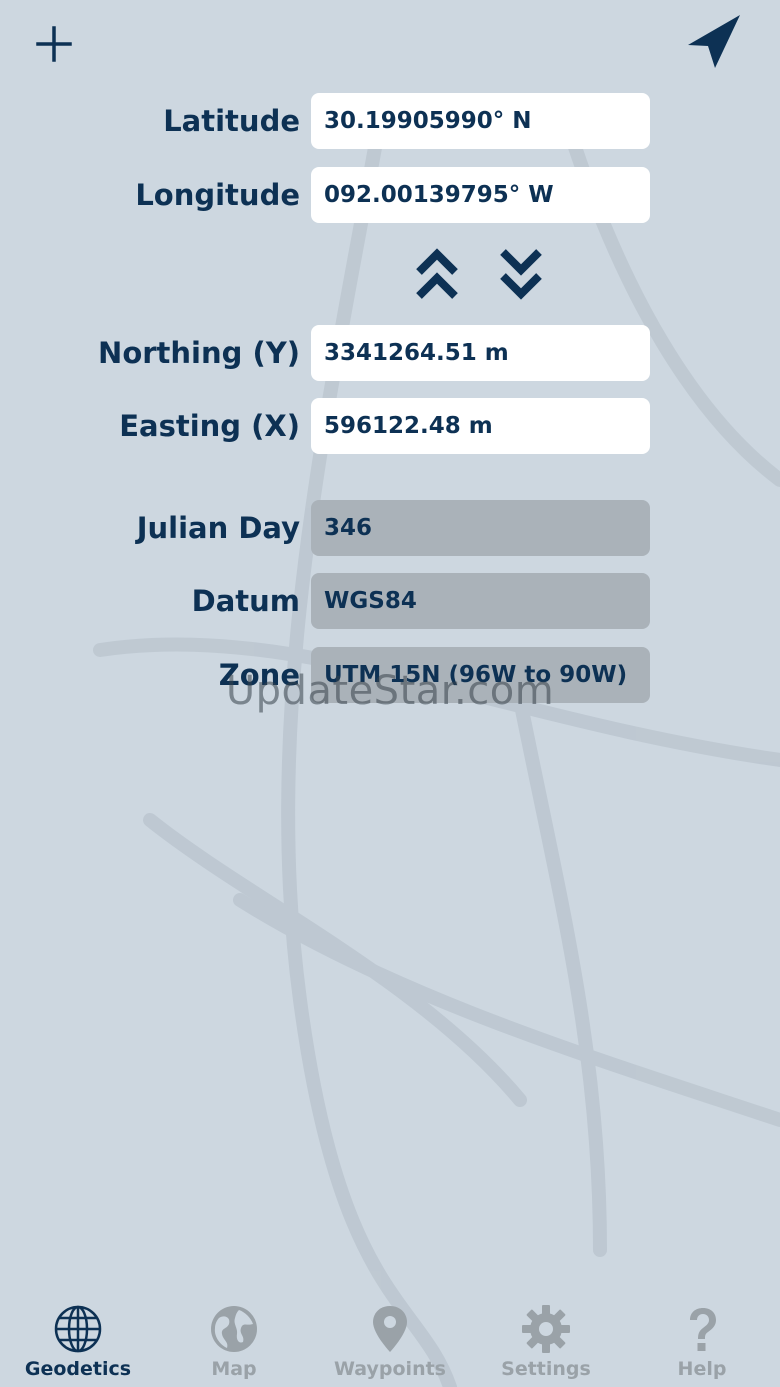 The height and width of the screenshot is (1387, 780). I want to click on tab-bar: Geodetics Map Waypoints Settings Help, so click(390, 1338).